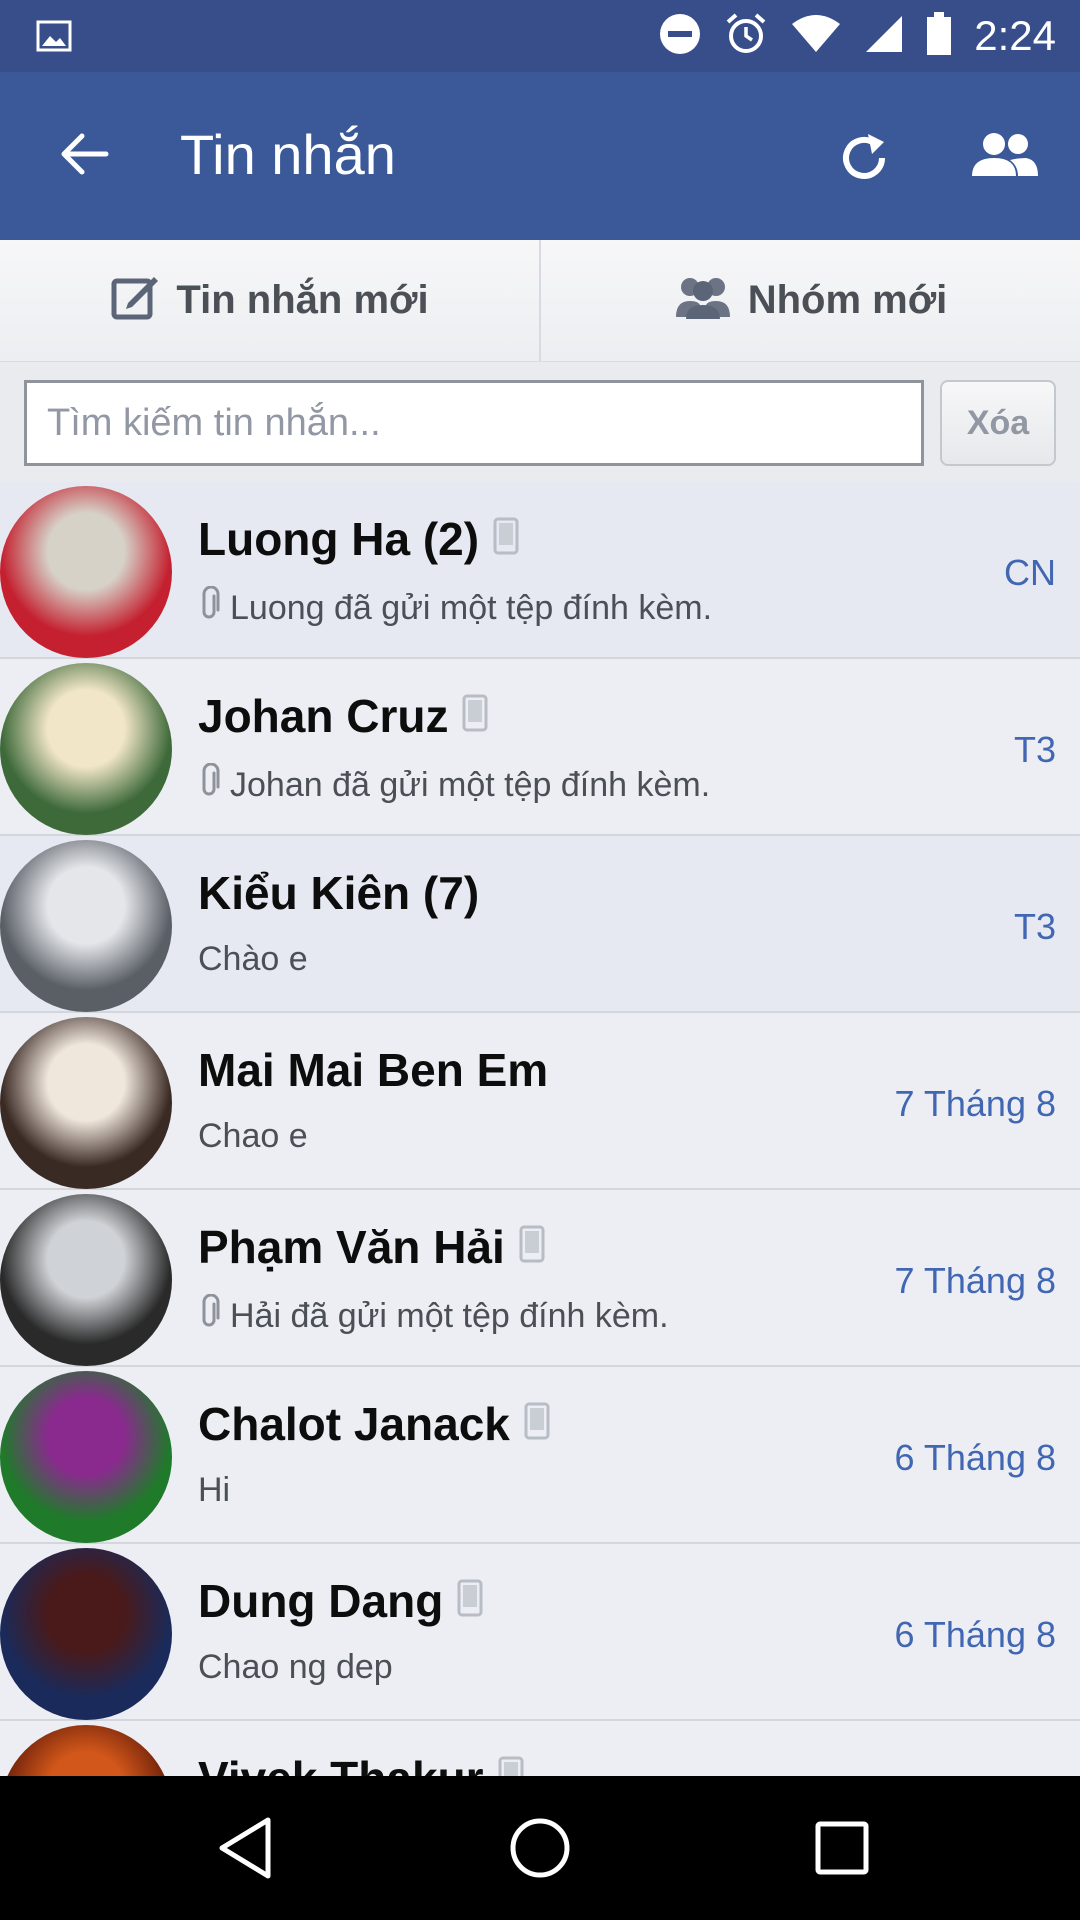 The width and height of the screenshot is (1080, 1920). What do you see at coordinates (540, 301) in the screenshot?
I see `action-row: Tin nhắn mới Nhóm mới` at bounding box center [540, 301].